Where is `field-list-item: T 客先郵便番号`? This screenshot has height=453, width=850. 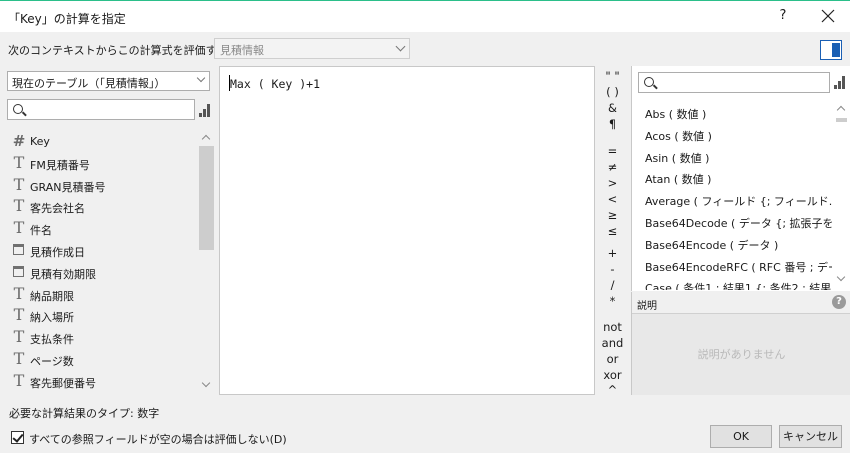
field-list-item: T 客先郵便番号 is located at coordinates (105, 382).